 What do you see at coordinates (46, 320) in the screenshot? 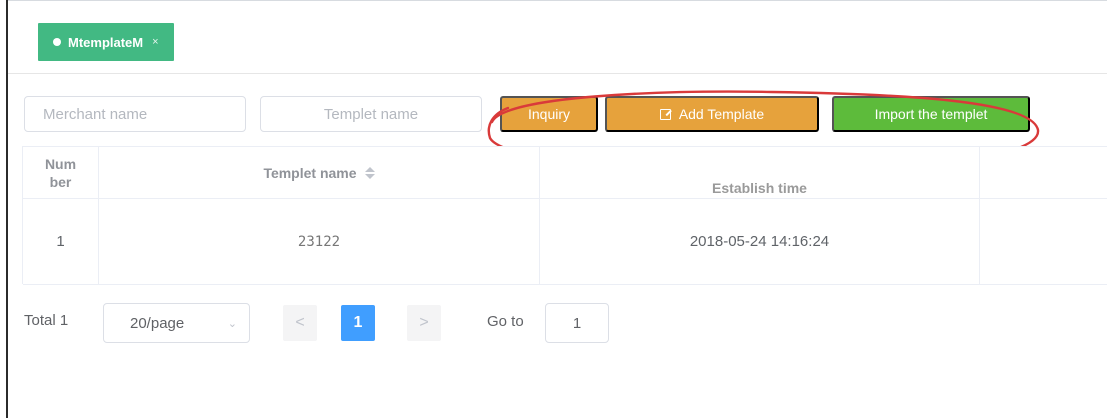
I see `total-count: Total 1` at bounding box center [46, 320].